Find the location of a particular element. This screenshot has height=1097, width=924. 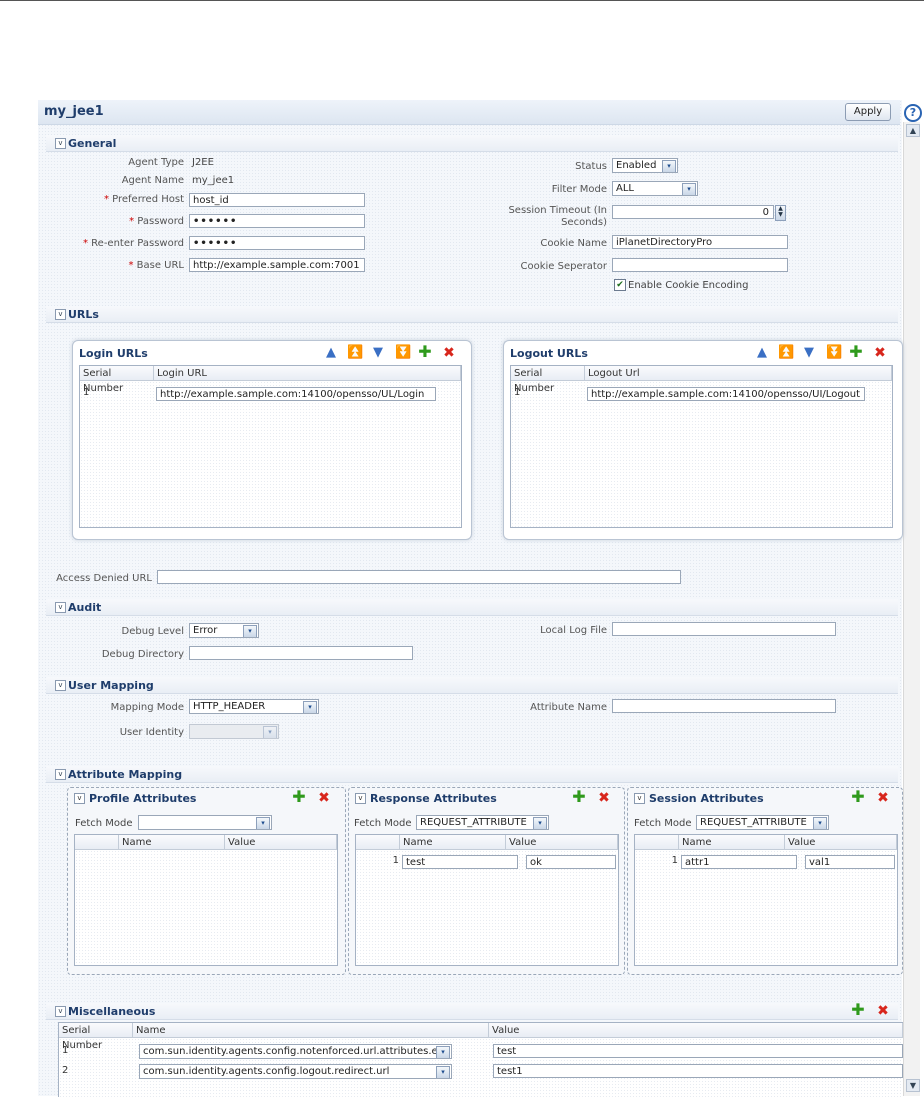

status-label: Status is located at coordinates (591, 166).